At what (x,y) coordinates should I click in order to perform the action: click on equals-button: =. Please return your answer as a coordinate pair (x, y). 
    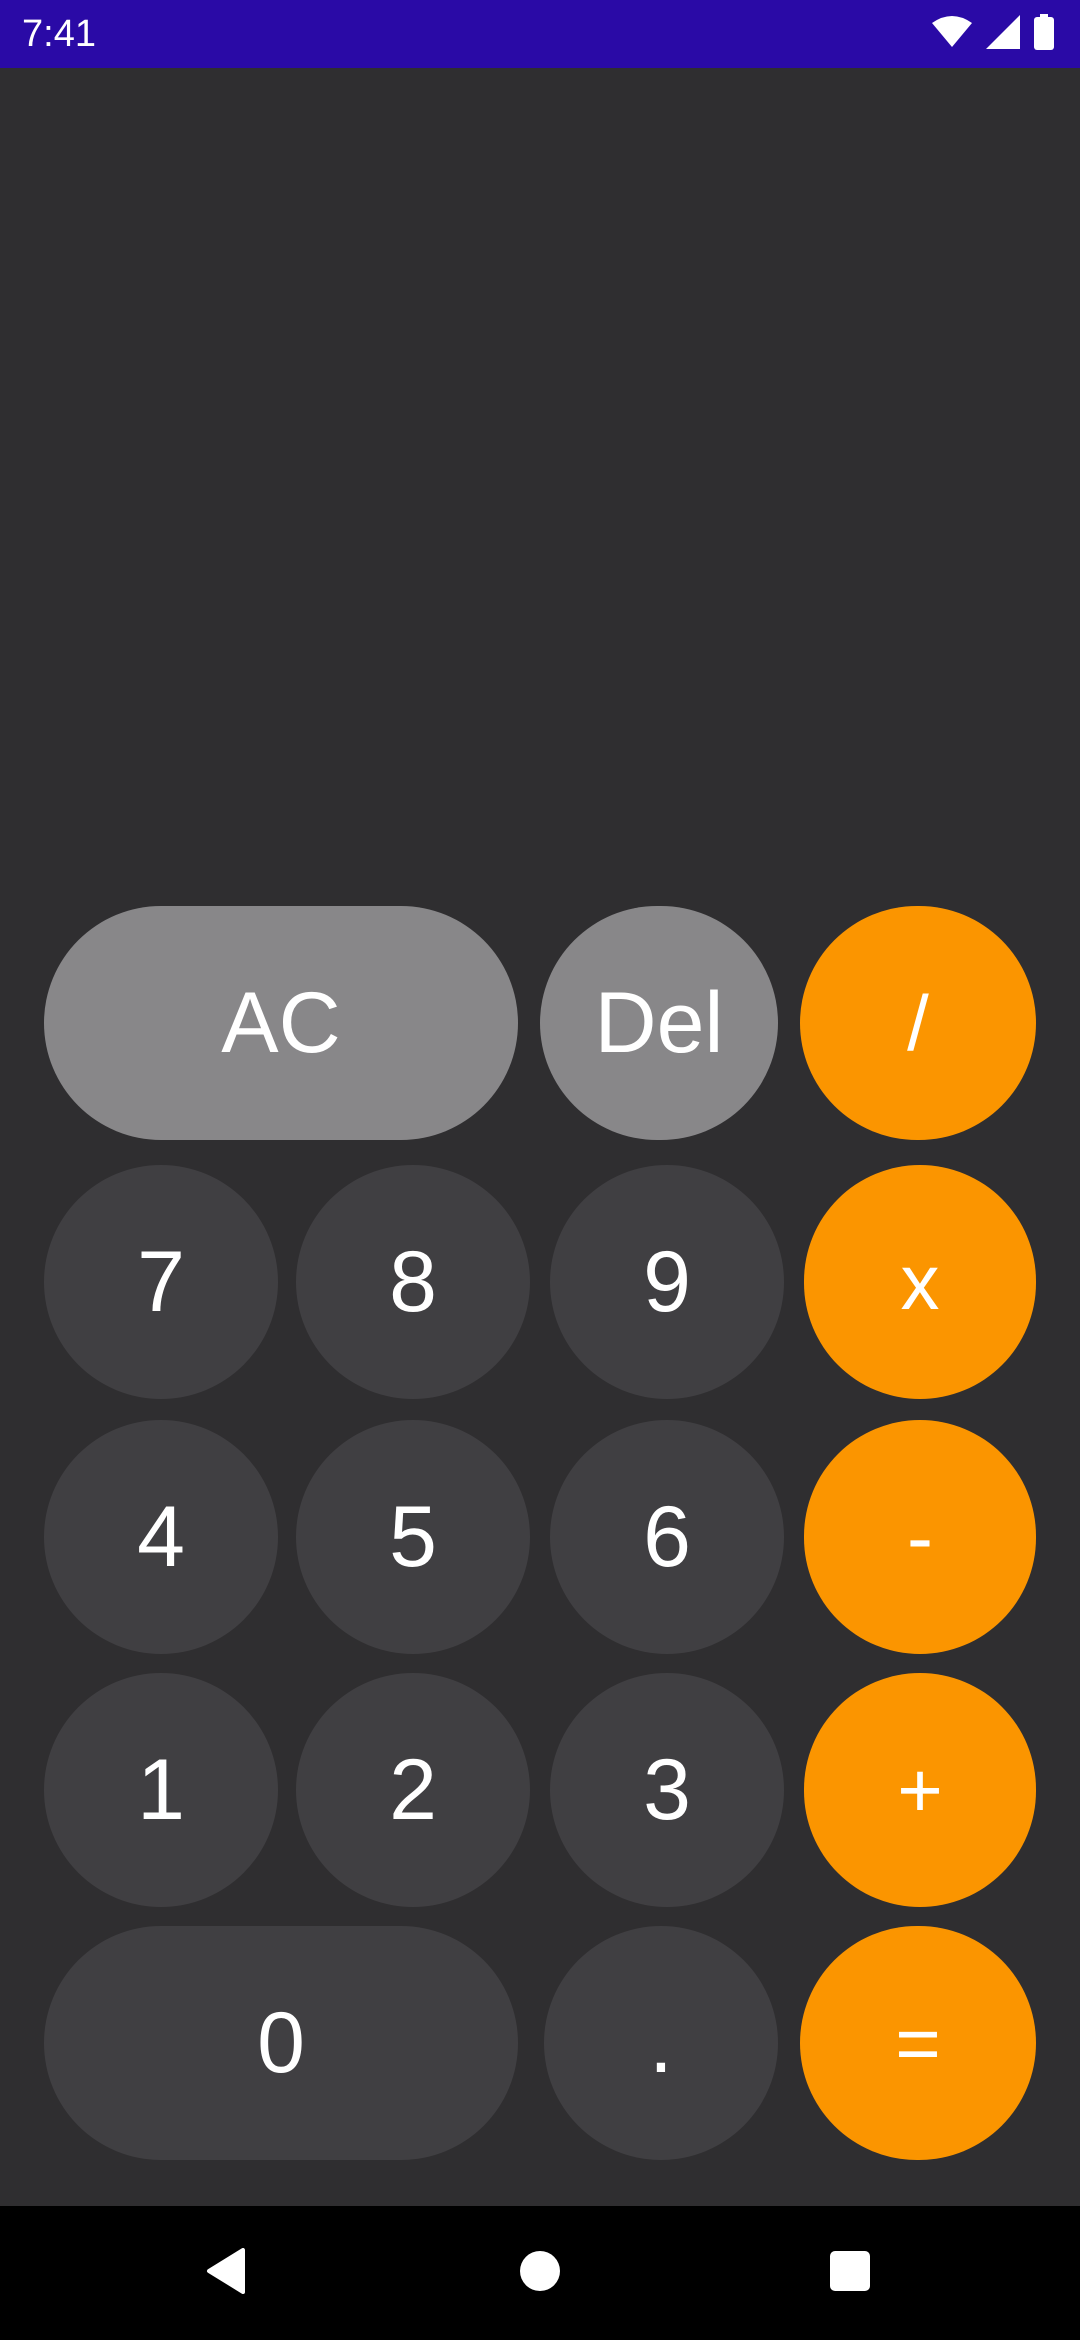
    Looking at the image, I should click on (918, 2043).